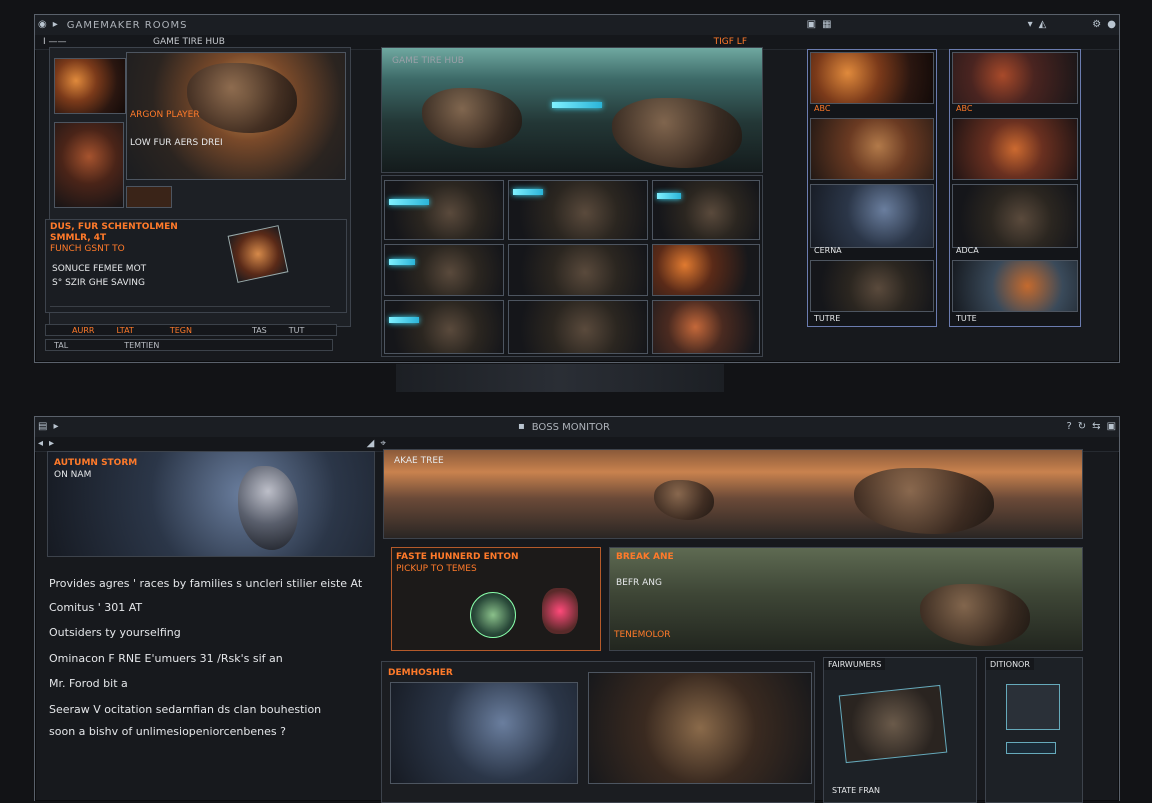 The image size is (1152, 803). What do you see at coordinates (826, 25) in the screenshot?
I see `grid-icon: ▦` at bounding box center [826, 25].